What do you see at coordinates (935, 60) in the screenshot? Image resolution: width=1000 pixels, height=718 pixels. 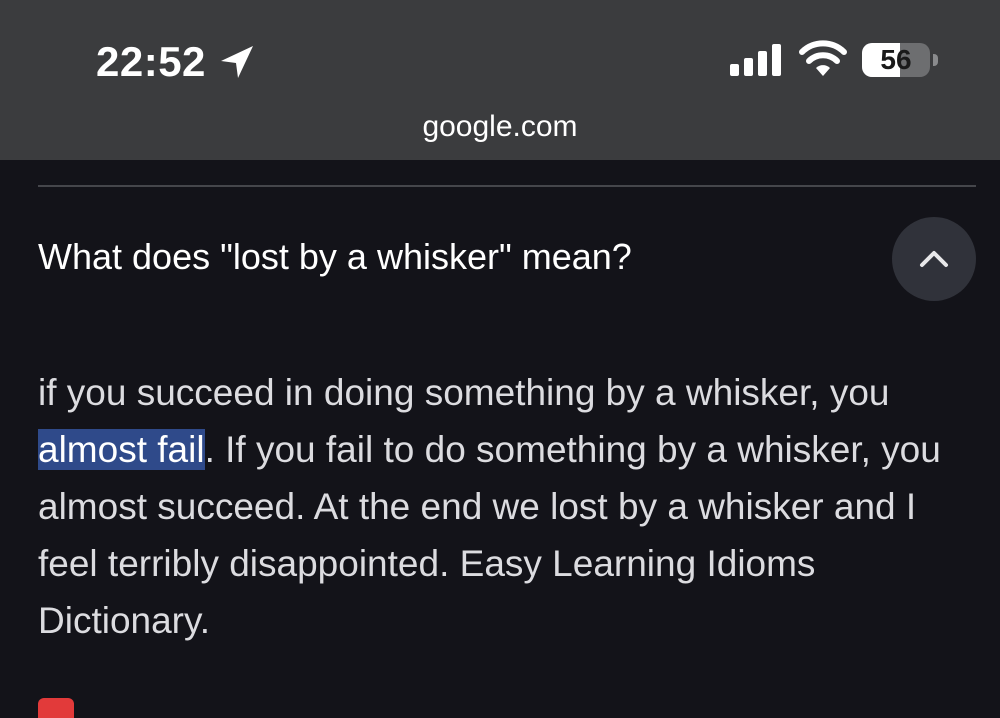 I see `battery-nub` at bounding box center [935, 60].